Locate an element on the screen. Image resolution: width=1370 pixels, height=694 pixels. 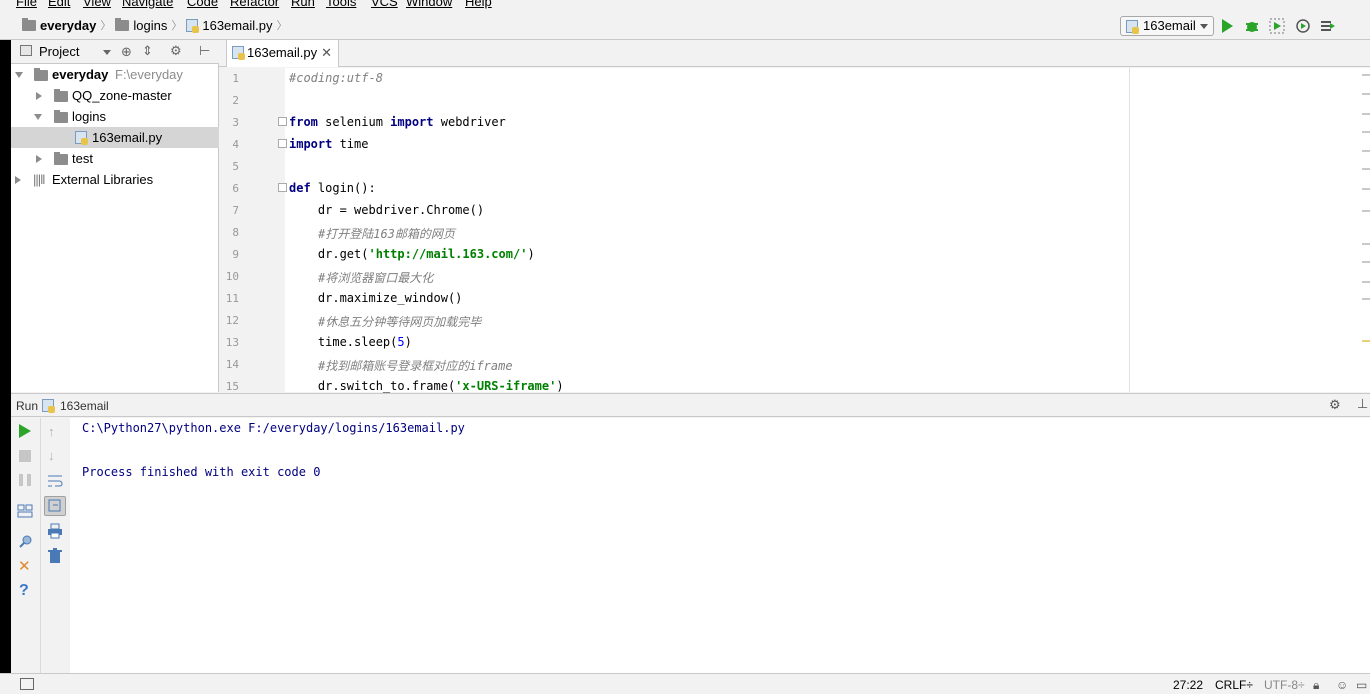
pause-icon is located at coordinates (27, 482).